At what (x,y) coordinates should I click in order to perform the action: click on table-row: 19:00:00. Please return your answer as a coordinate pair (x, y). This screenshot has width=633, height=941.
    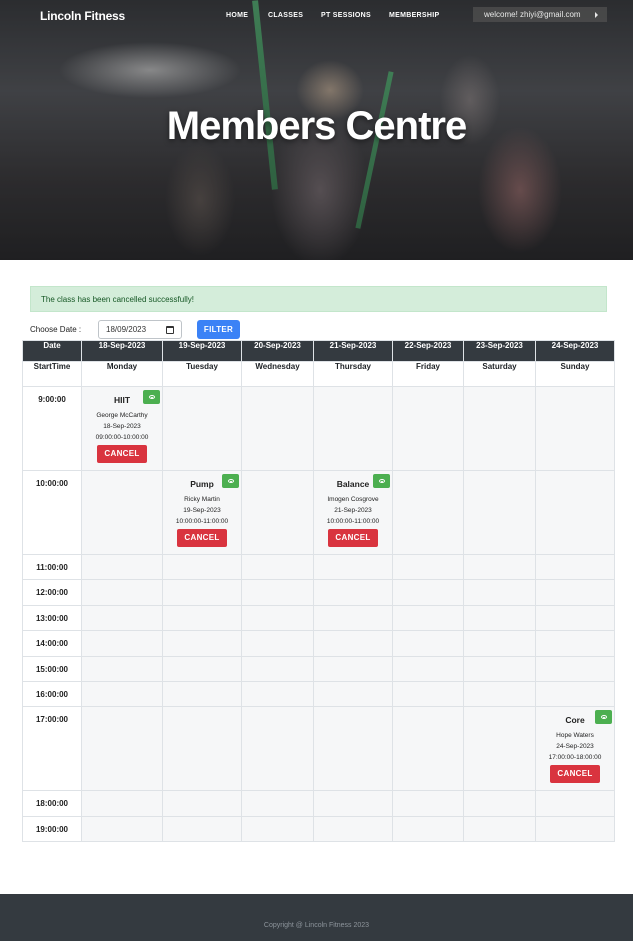
    Looking at the image, I should click on (318, 829).